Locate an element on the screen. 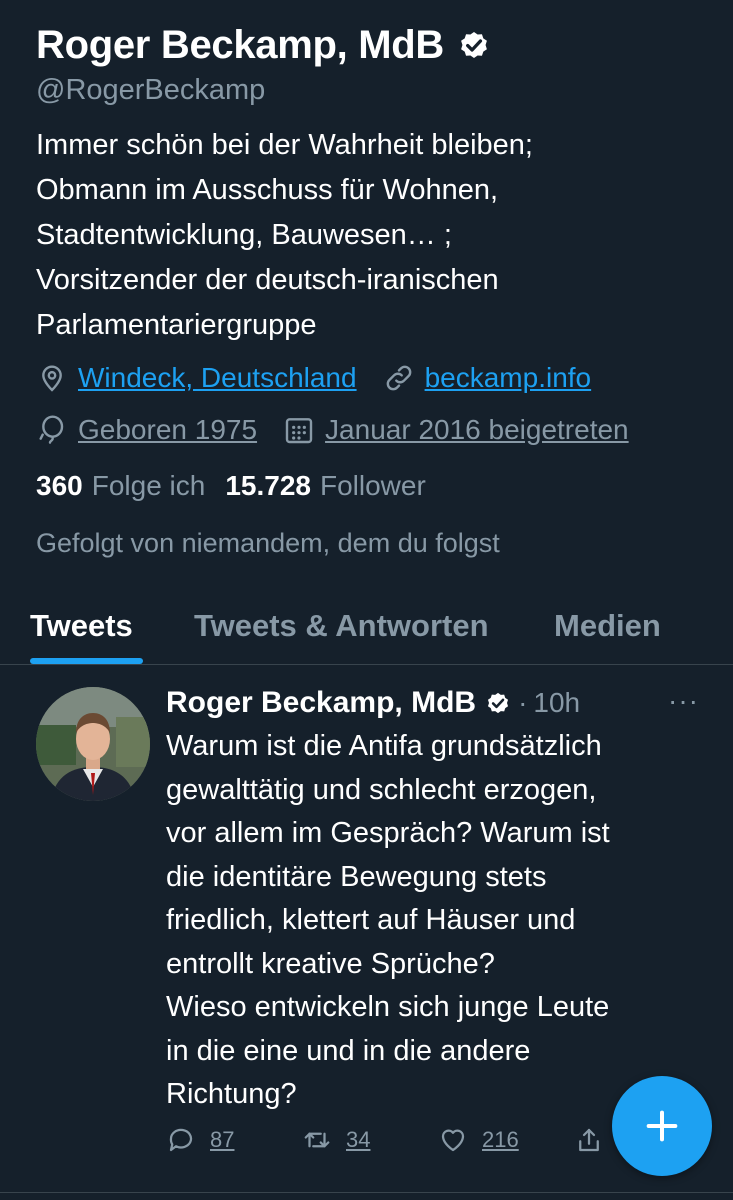 This screenshot has width=733, height=1200. follow-stats: 360 Folge ich 15.728 Follower is located at coordinates (376, 486).